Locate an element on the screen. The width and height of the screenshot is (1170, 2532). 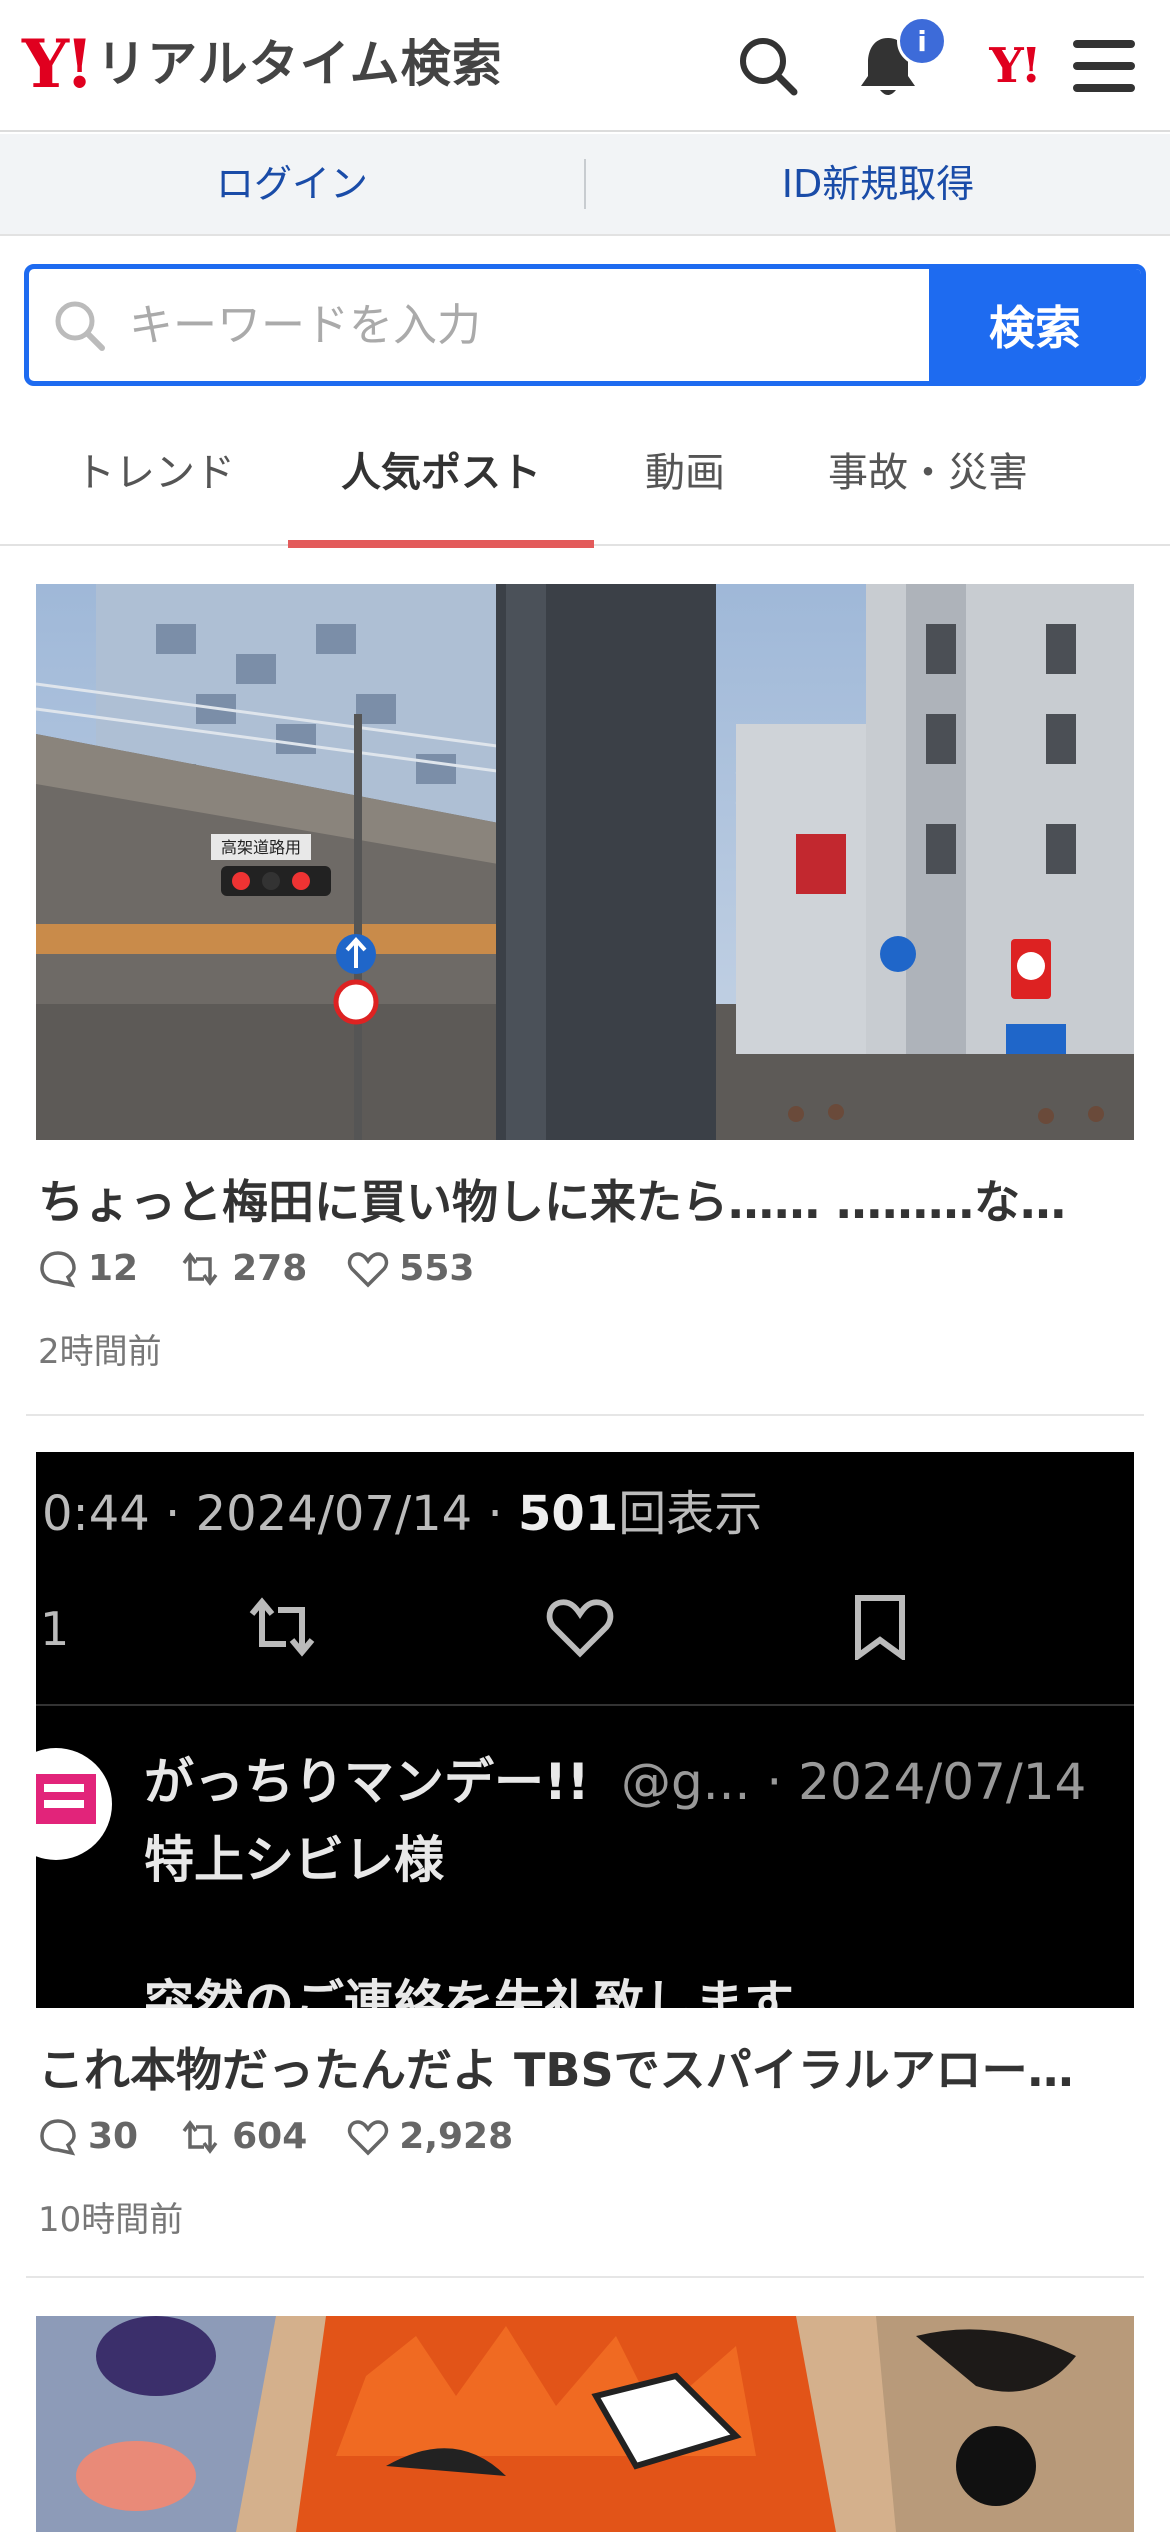
repost-count: 278 is located at coordinates (242, 1268).